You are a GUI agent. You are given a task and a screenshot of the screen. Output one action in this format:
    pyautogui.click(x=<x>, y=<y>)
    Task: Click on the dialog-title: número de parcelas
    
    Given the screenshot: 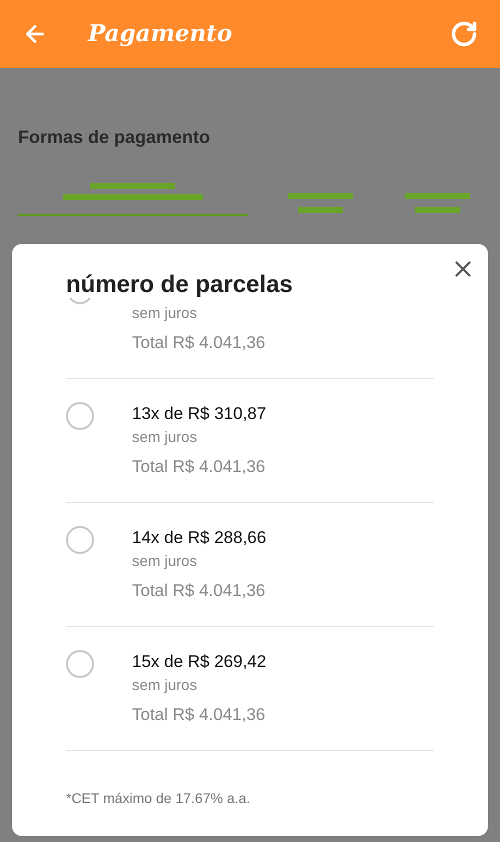 What is the action you would take?
    pyautogui.click(x=179, y=285)
    